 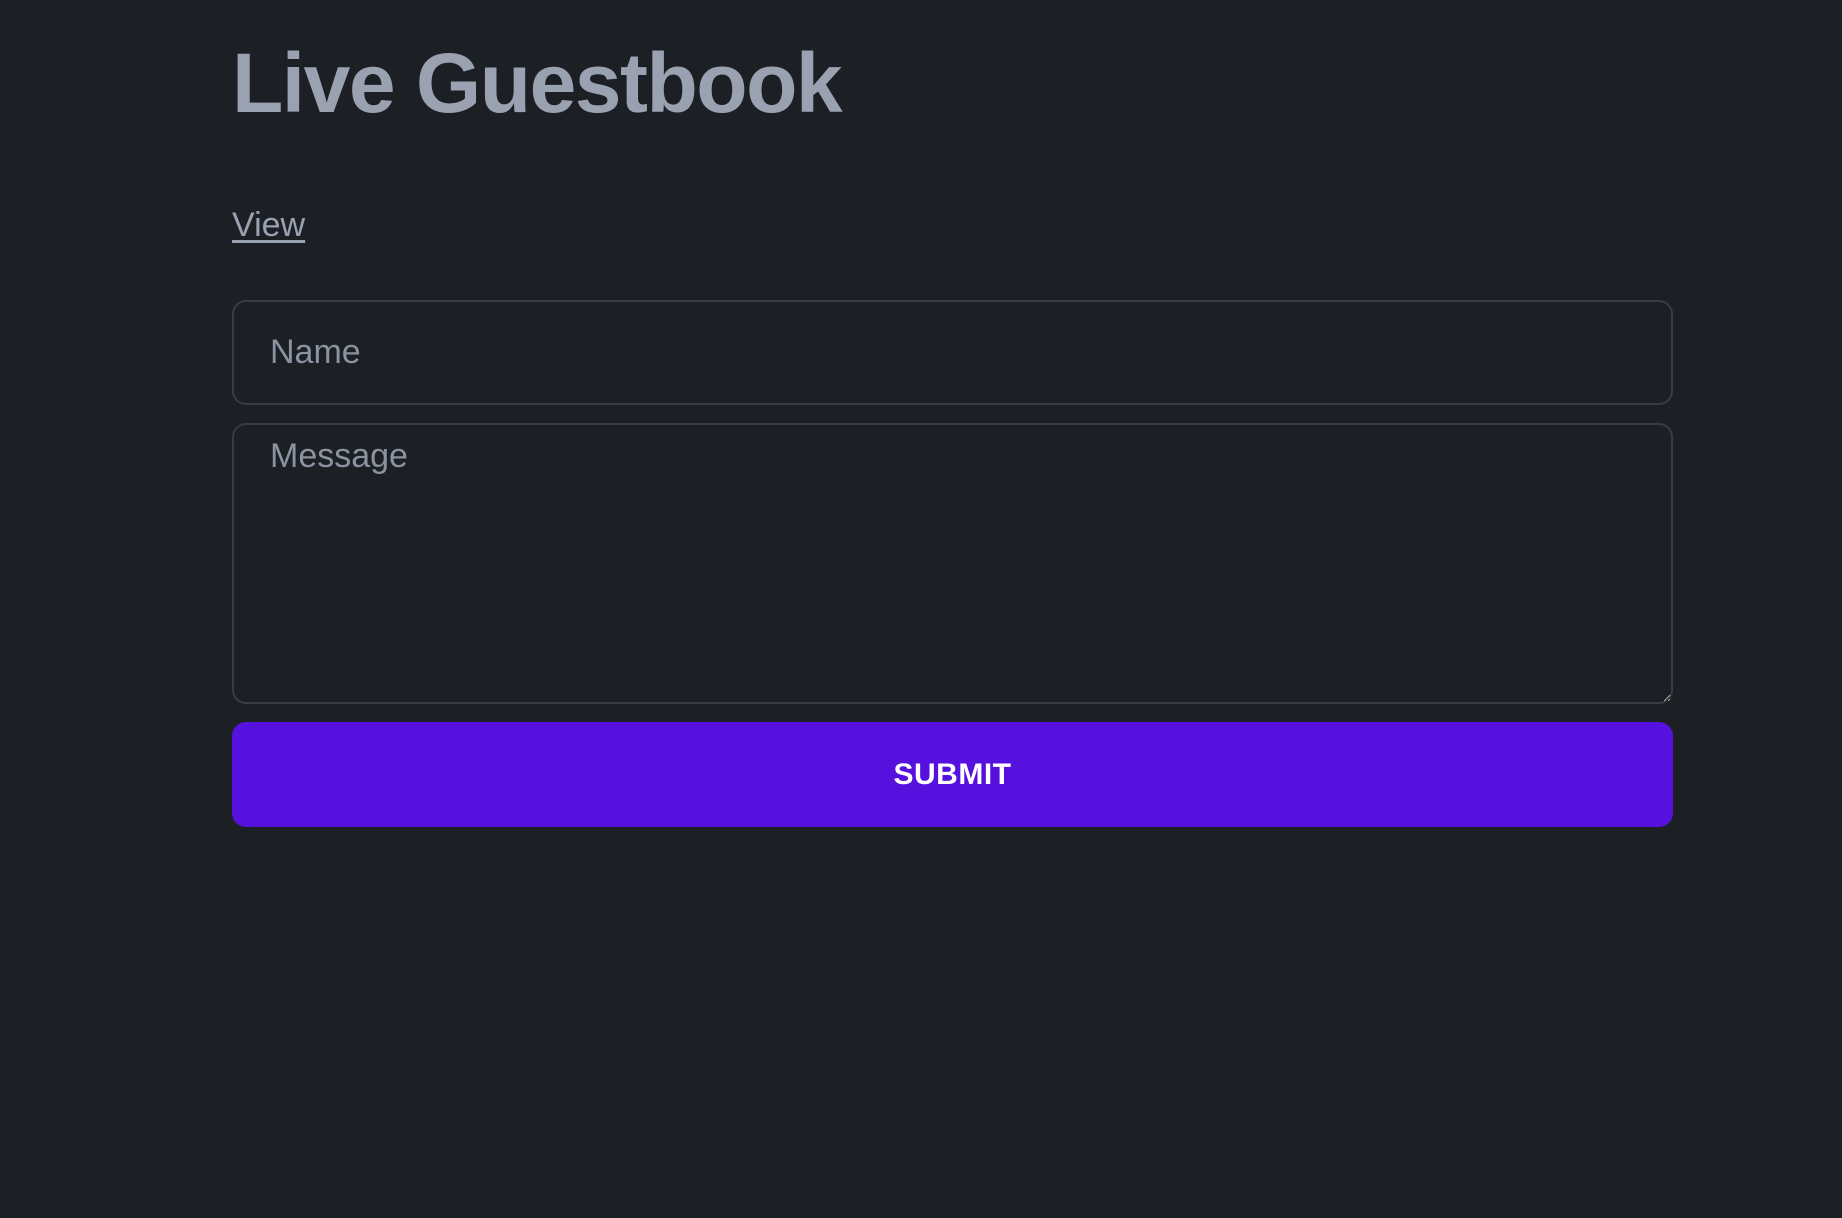 What do you see at coordinates (952, 352) in the screenshot?
I see `name-input` at bounding box center [952, 352].